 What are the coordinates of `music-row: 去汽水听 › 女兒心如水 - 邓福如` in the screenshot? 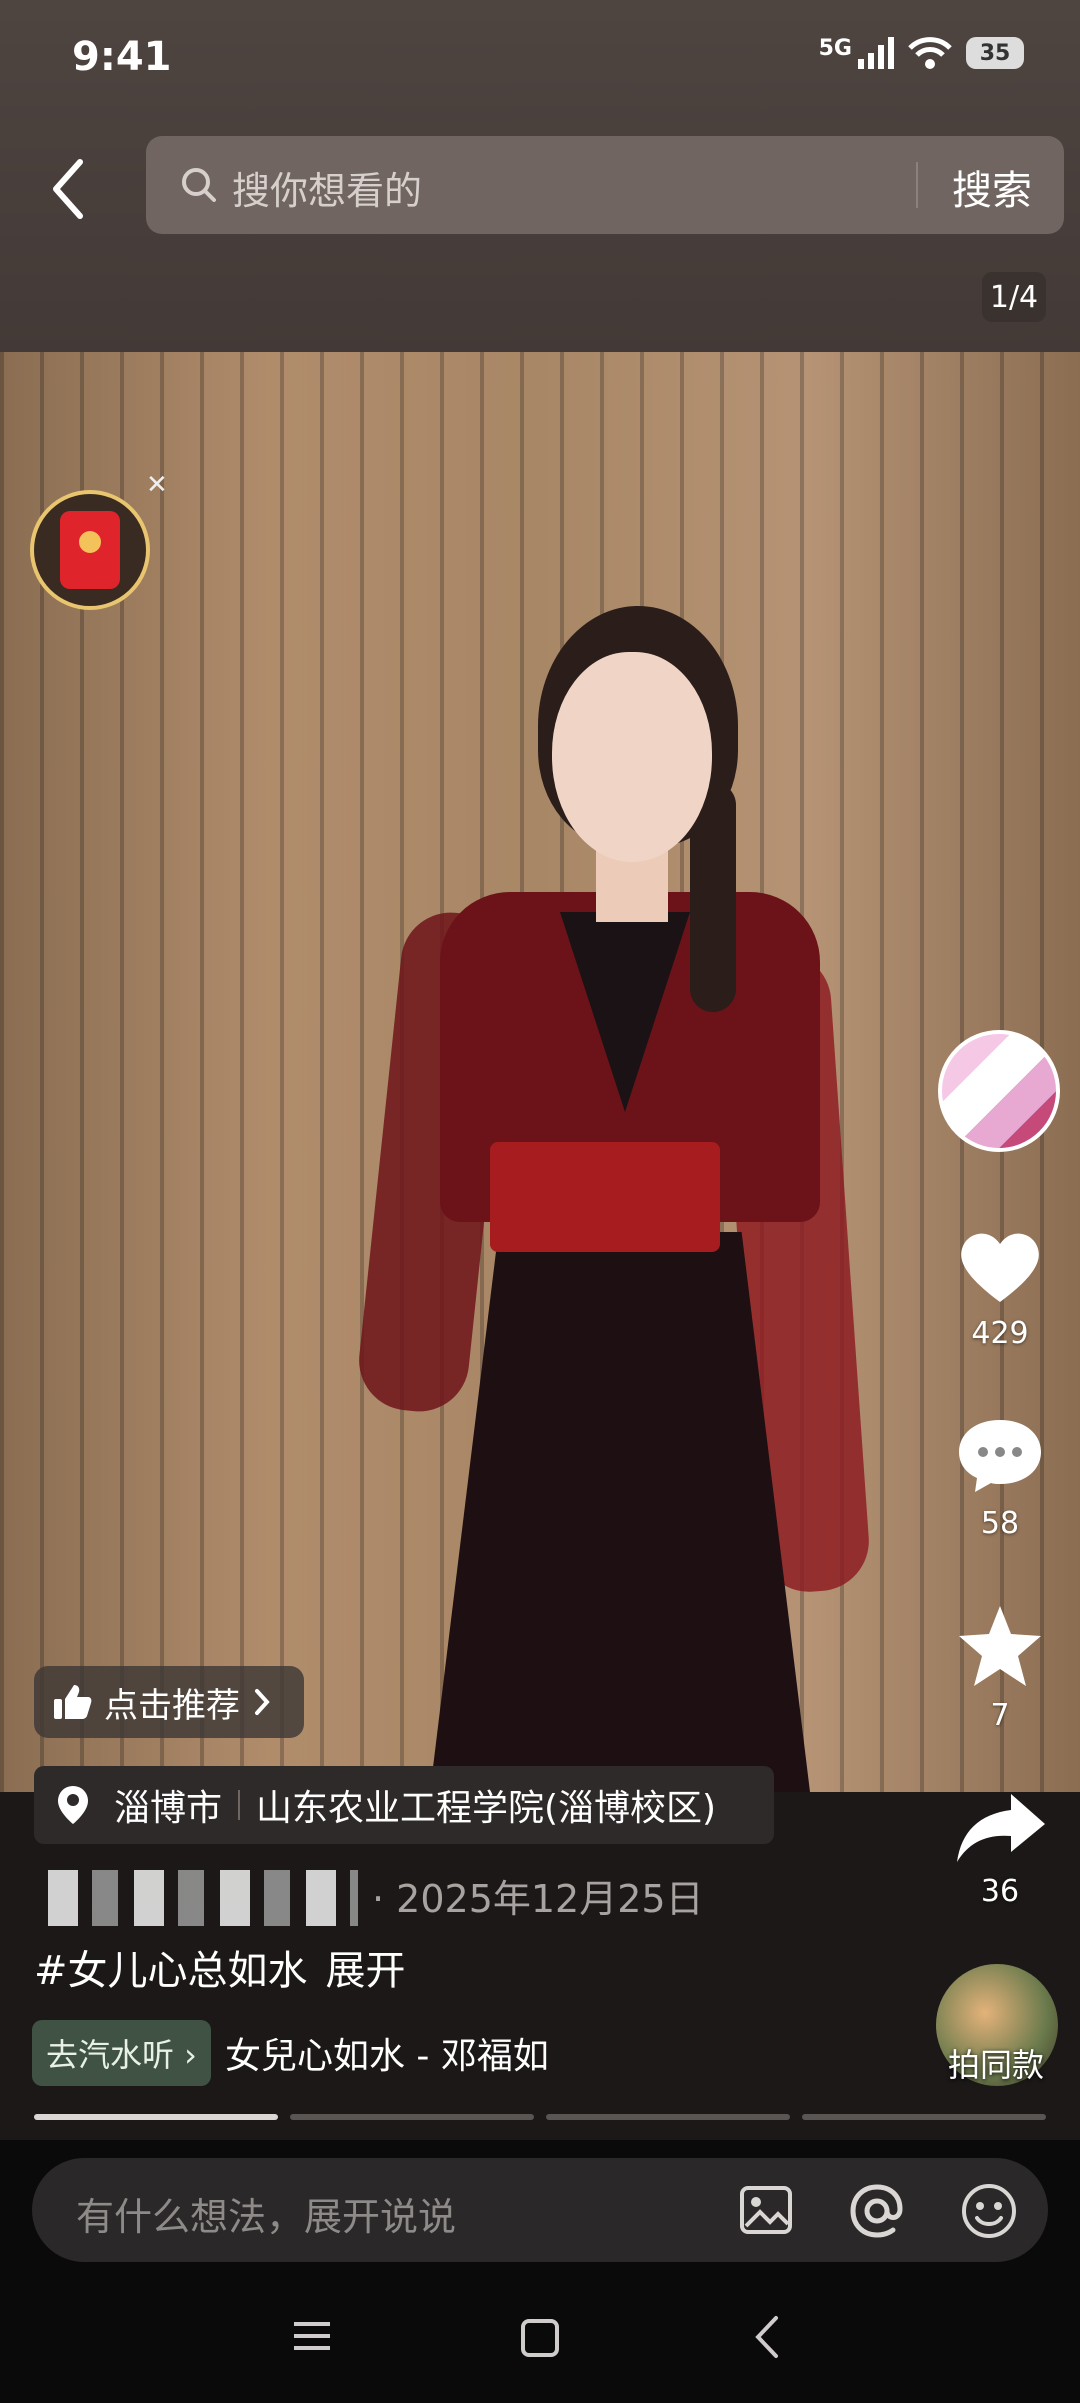 It's located at (290, 2053).